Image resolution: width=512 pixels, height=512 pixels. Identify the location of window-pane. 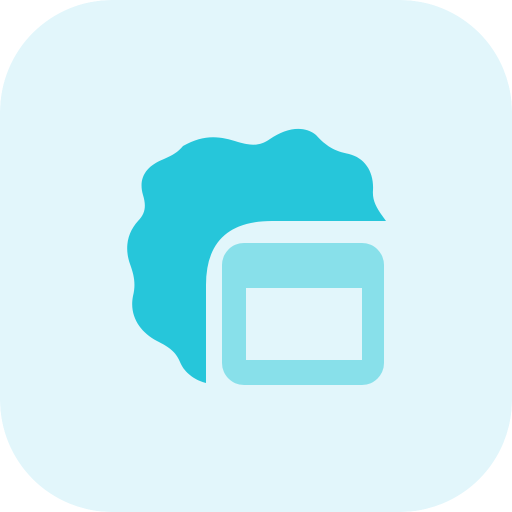
(304, 324).